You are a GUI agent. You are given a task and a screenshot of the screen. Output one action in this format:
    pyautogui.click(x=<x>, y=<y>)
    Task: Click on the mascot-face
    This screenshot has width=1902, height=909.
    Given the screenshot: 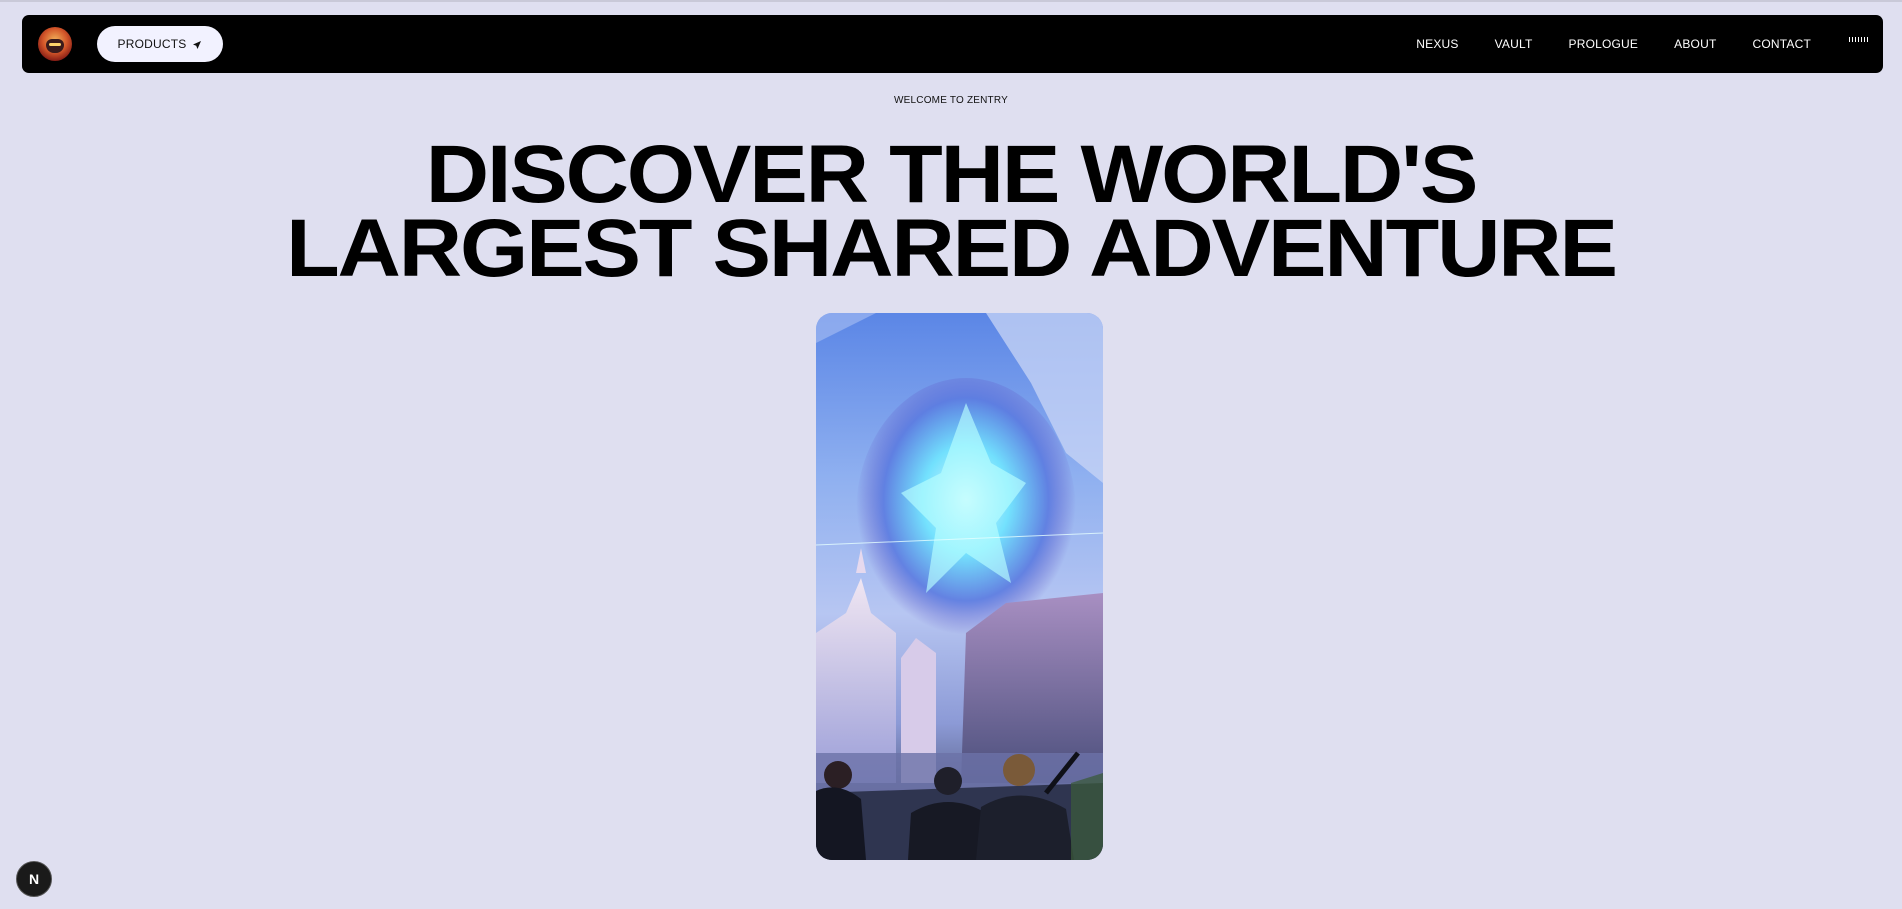 What is the action you would take?
    pyautogui.click(x=55, y=46)
    